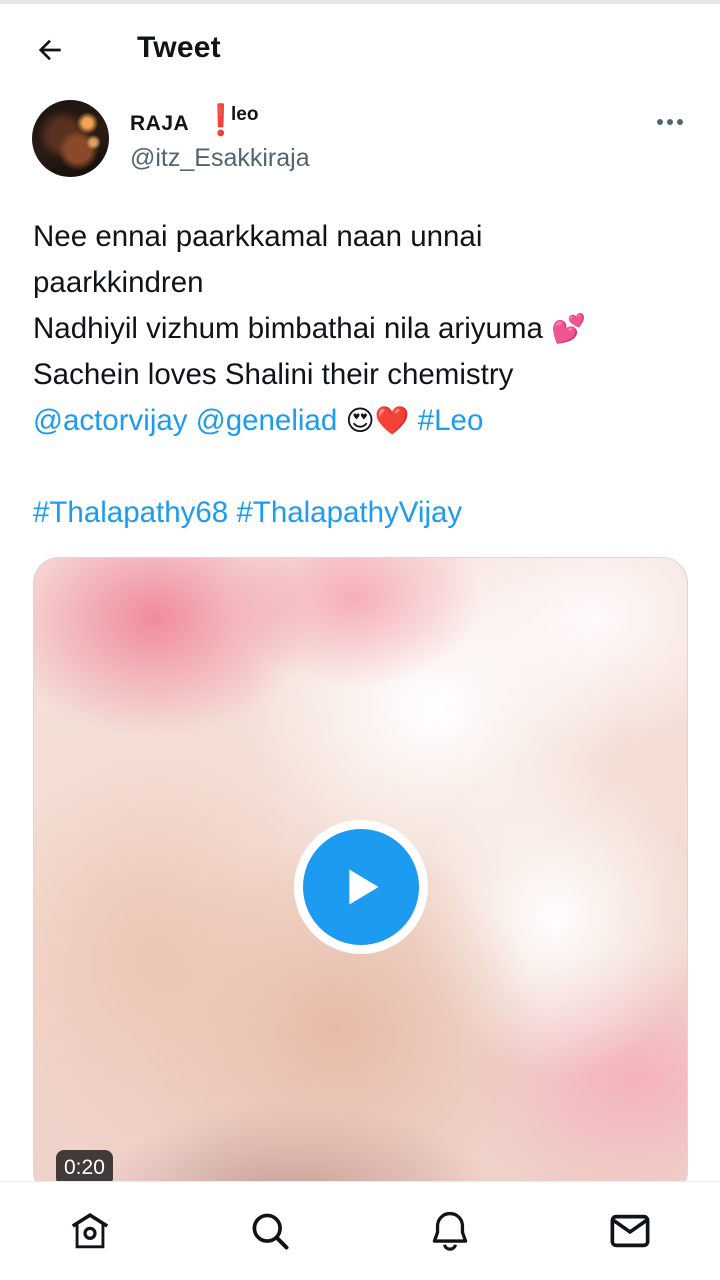 This screenshot has width=720, height=1280. Describe the element at coordinates (377, 420) in the screenshot. I see `heart-eyes-emoji: 😍❤️` at that location.